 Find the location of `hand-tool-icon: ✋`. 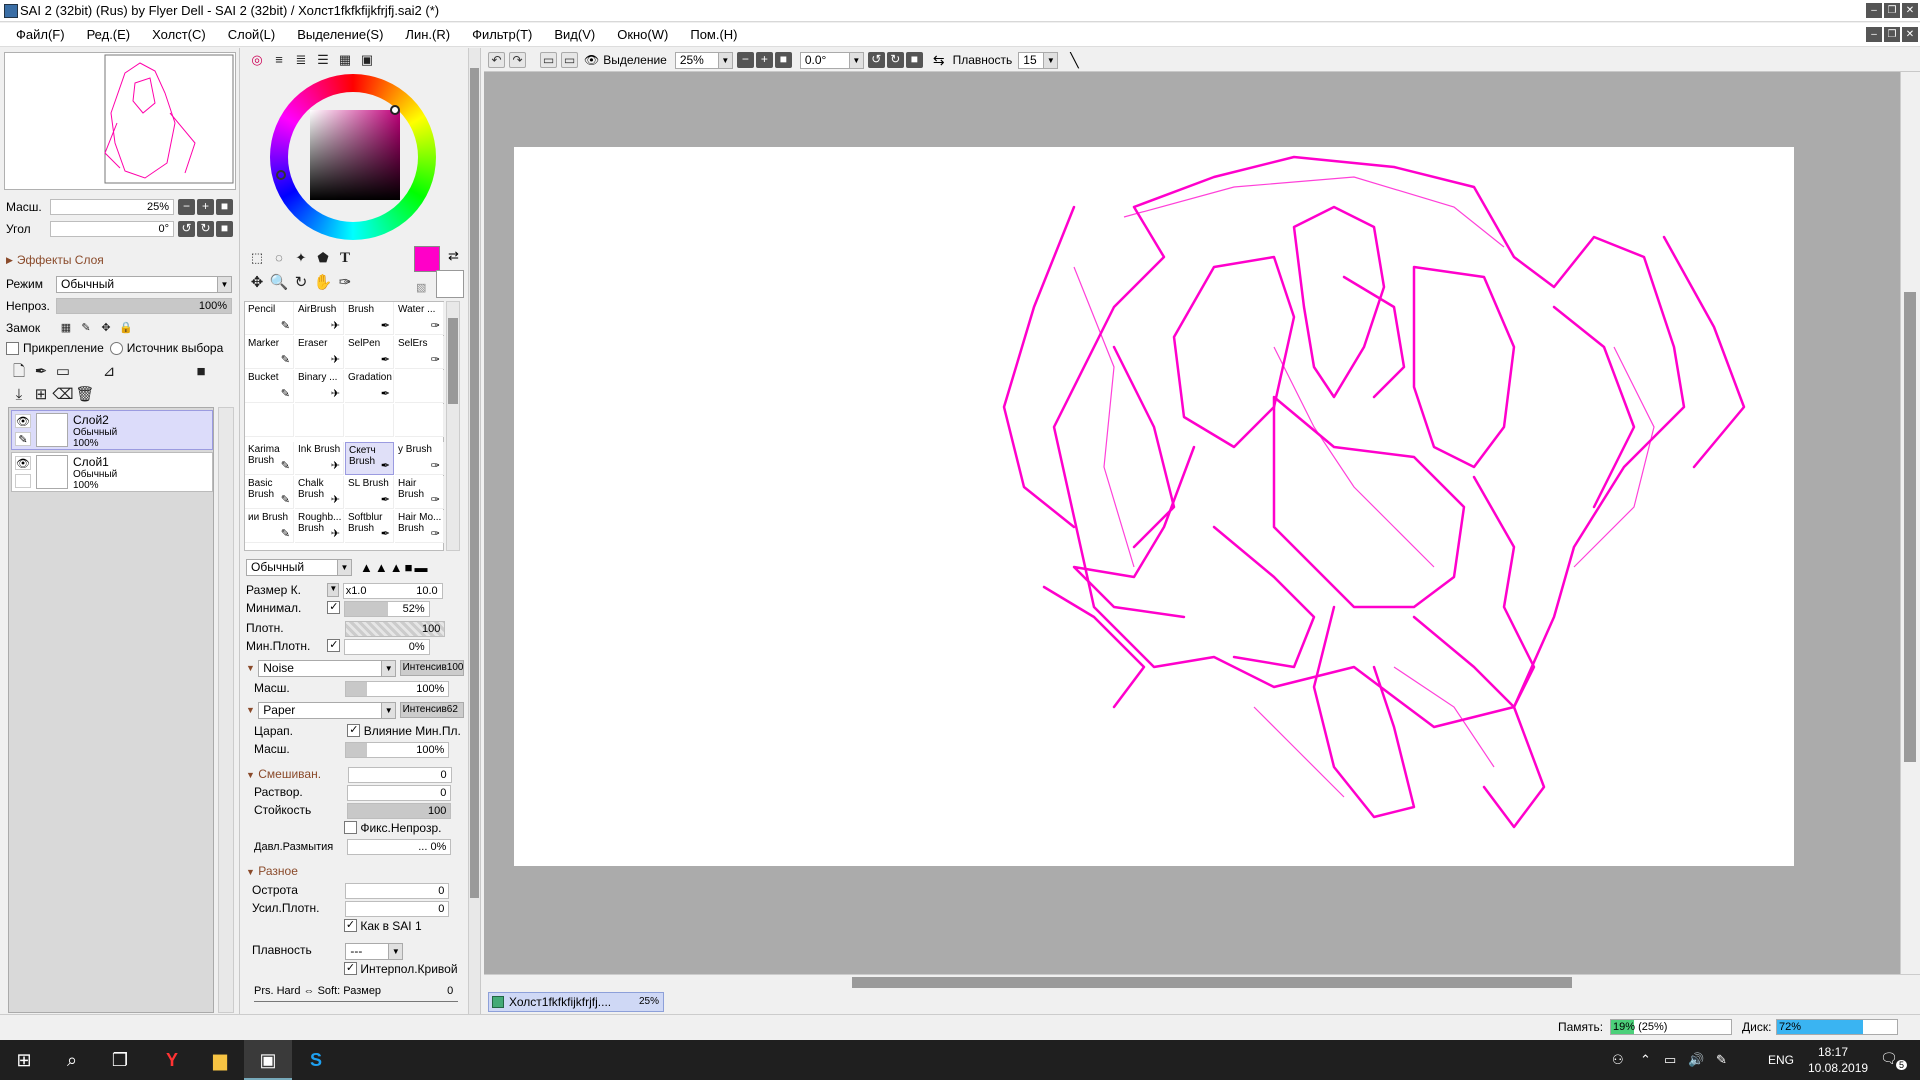

hand-tool-icon: ✋ is located at coordinates (323, 283).